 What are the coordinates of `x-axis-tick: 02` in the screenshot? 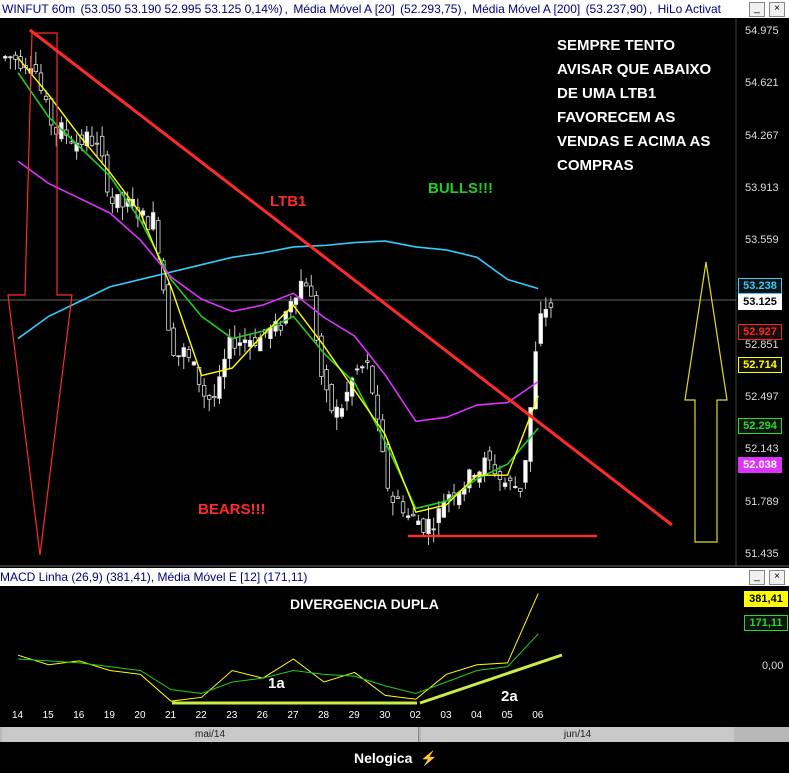 It's located at (415, 715).